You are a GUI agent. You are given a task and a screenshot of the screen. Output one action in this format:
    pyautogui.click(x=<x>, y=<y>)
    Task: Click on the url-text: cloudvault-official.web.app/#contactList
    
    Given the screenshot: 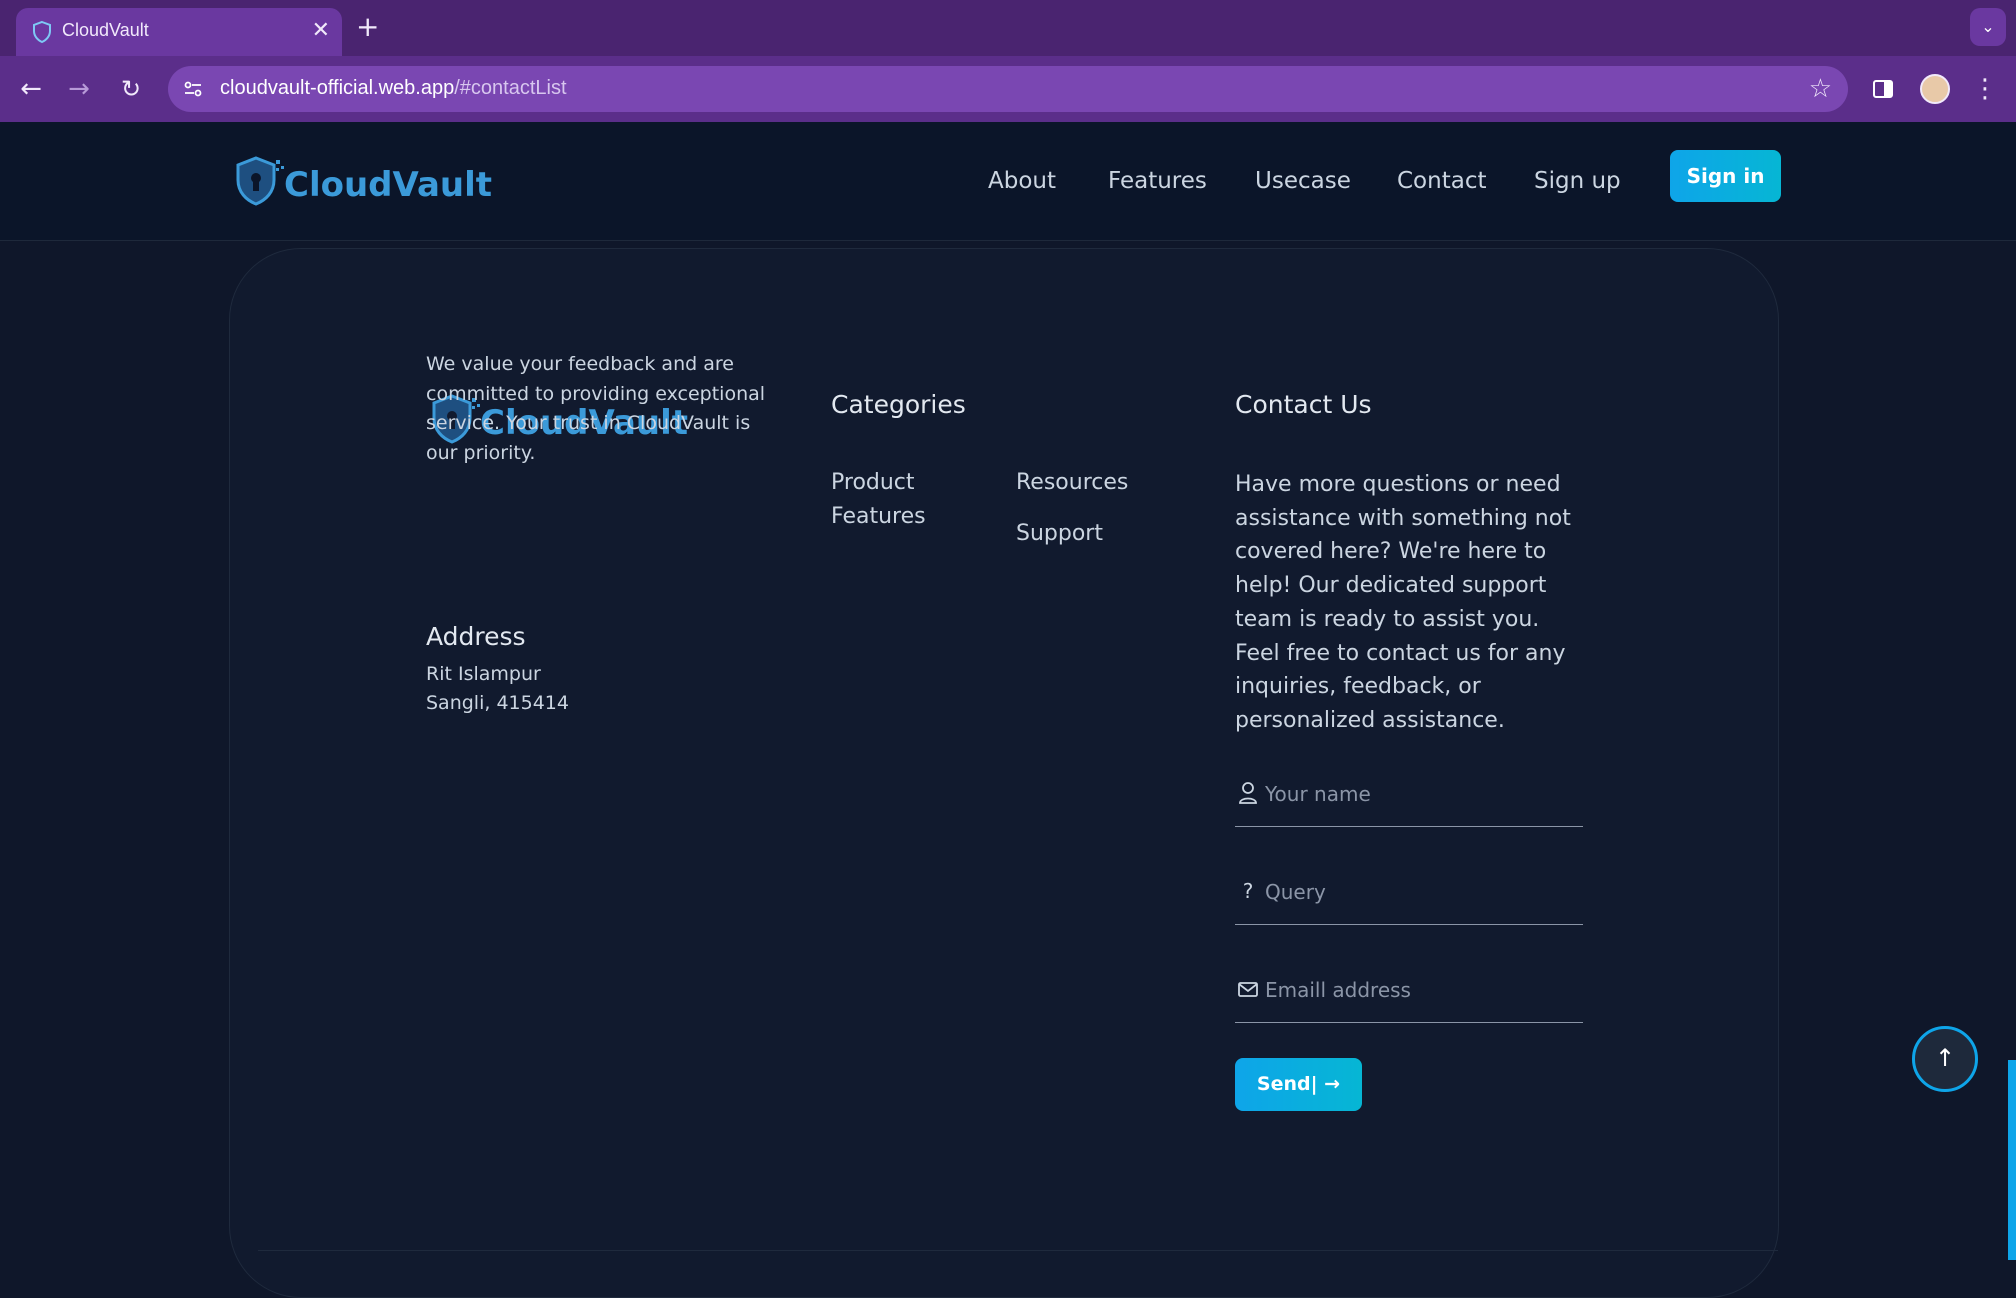 What is the action you would take?
    pyautogui.click(x=393, y=88)
    